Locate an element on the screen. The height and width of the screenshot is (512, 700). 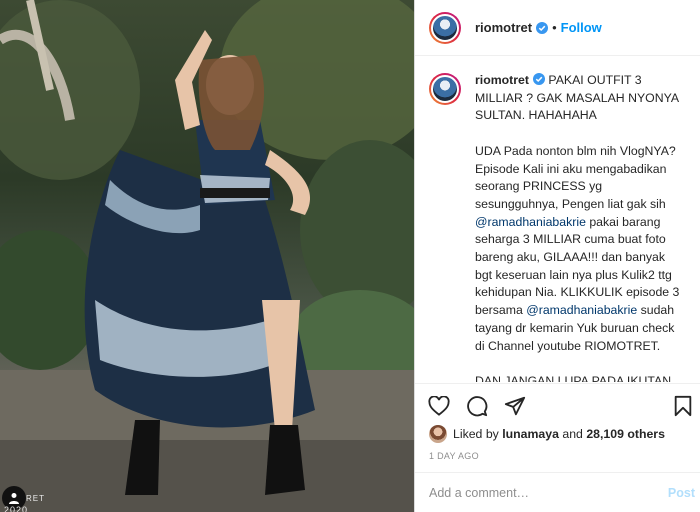
save-button is located at coordinates (683, 406).